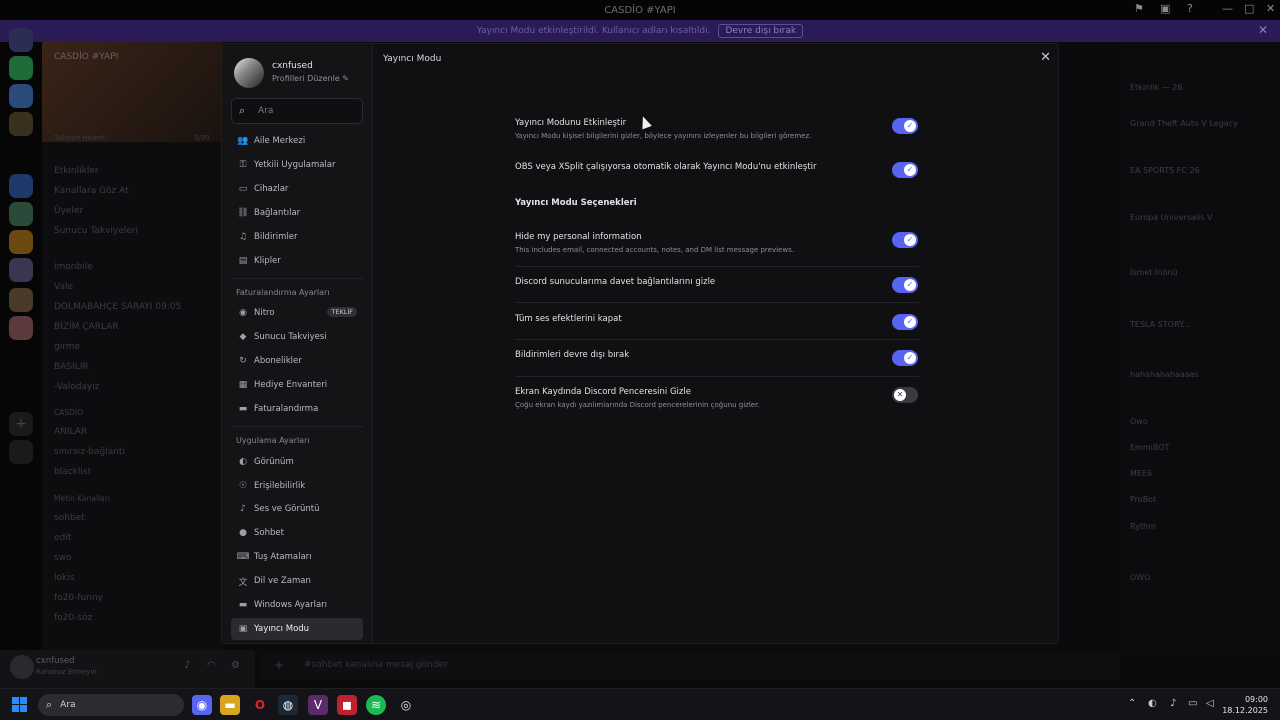  Describe the element at coordinates (297, 361) in the screenshot. I see `sidebar-item-subscriptions: ↻ Abonelikler` at that location.